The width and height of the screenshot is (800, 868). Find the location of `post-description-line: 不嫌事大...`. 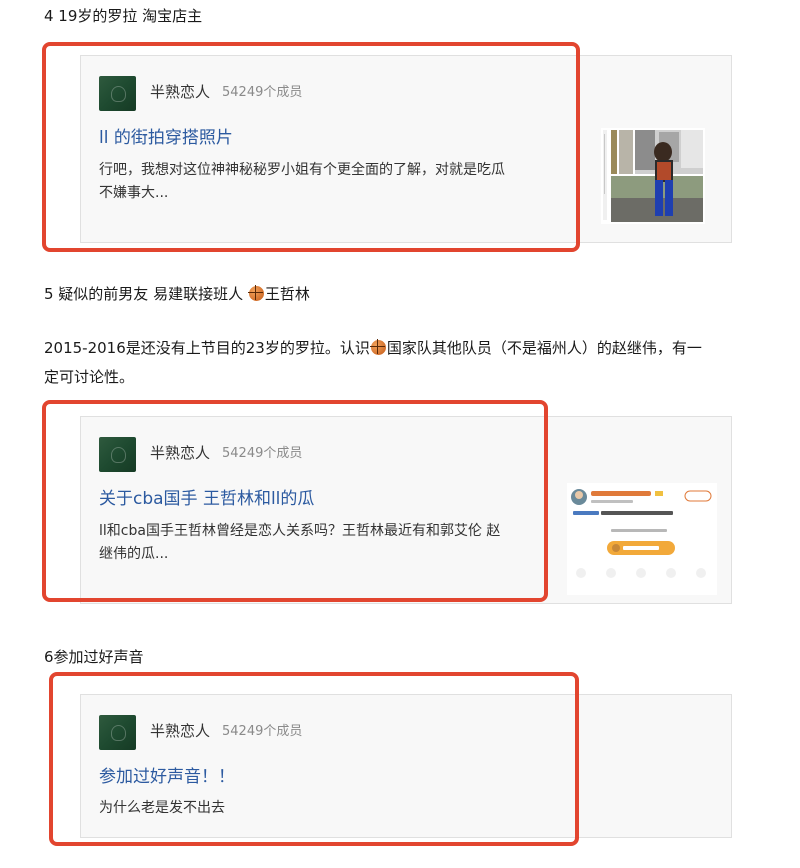

post-description-line: 不嫌事大... is located at coordinates (134, 193).